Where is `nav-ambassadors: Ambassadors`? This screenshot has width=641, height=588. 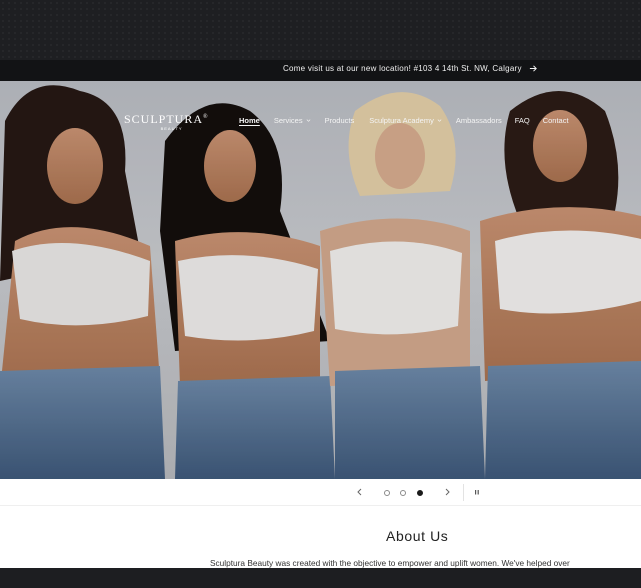 nav-ambassadors: Ambassadors is located at coordinates (479, 120).